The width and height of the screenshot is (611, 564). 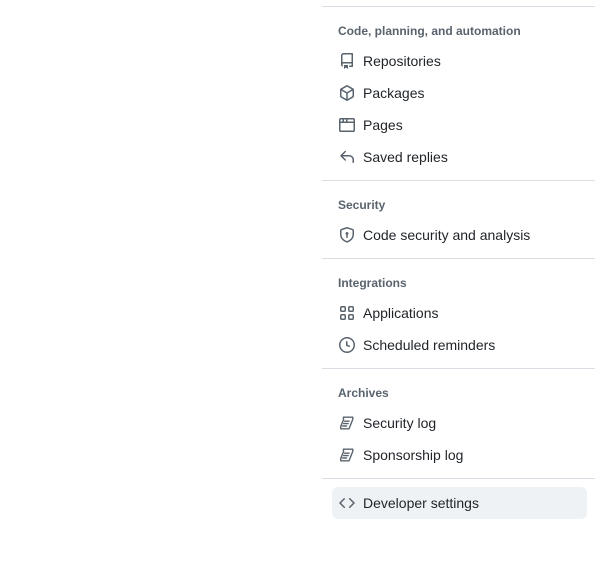 I want to click on sidebar-item-pages: Pages, so click(x=459, y=125).